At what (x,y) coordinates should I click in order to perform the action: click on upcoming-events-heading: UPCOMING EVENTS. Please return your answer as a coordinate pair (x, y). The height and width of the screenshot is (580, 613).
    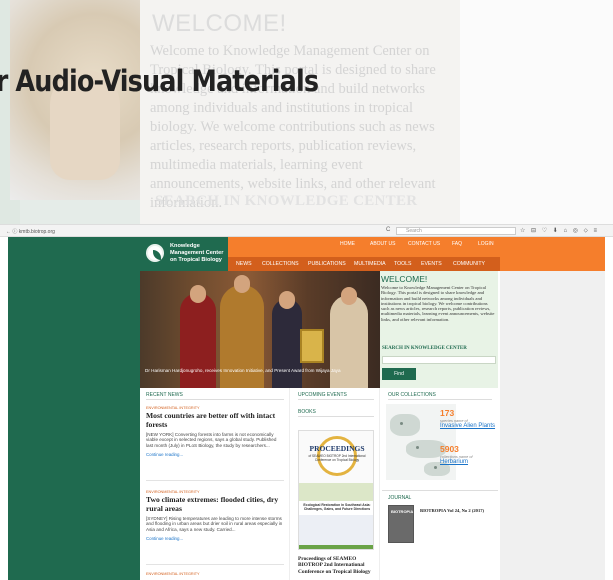
    Looking at the image, I should click on (336, 394).